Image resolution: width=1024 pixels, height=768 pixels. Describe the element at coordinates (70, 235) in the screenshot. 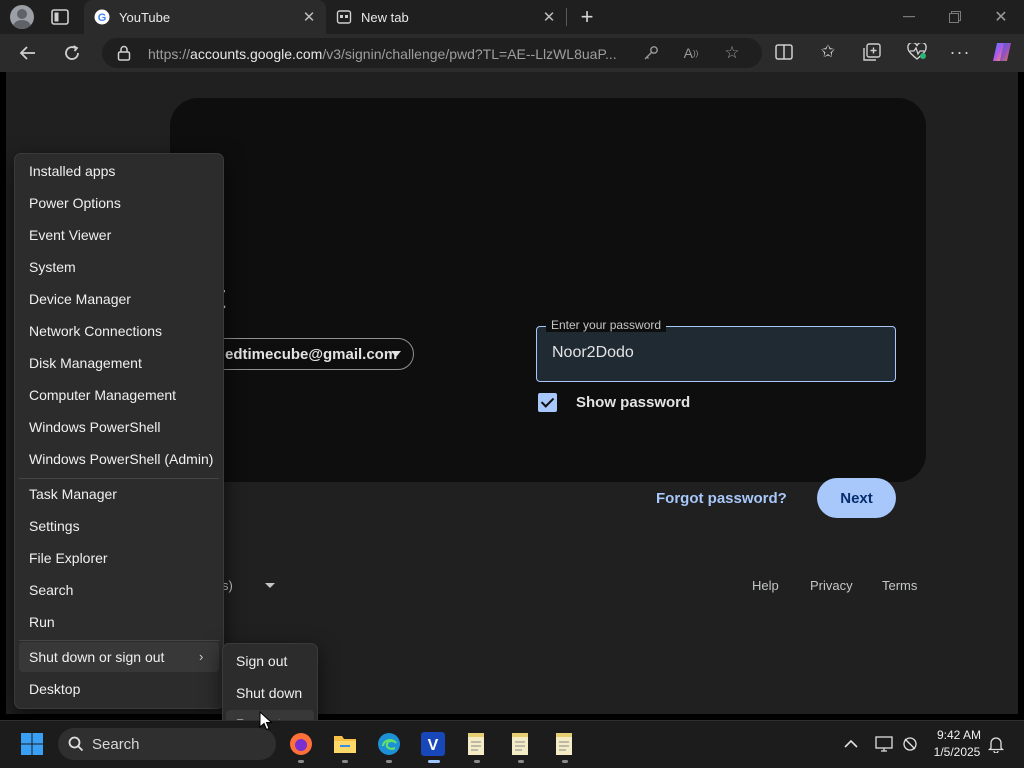

I see `menu-item-event-viewer: Event Viewer` at that location.